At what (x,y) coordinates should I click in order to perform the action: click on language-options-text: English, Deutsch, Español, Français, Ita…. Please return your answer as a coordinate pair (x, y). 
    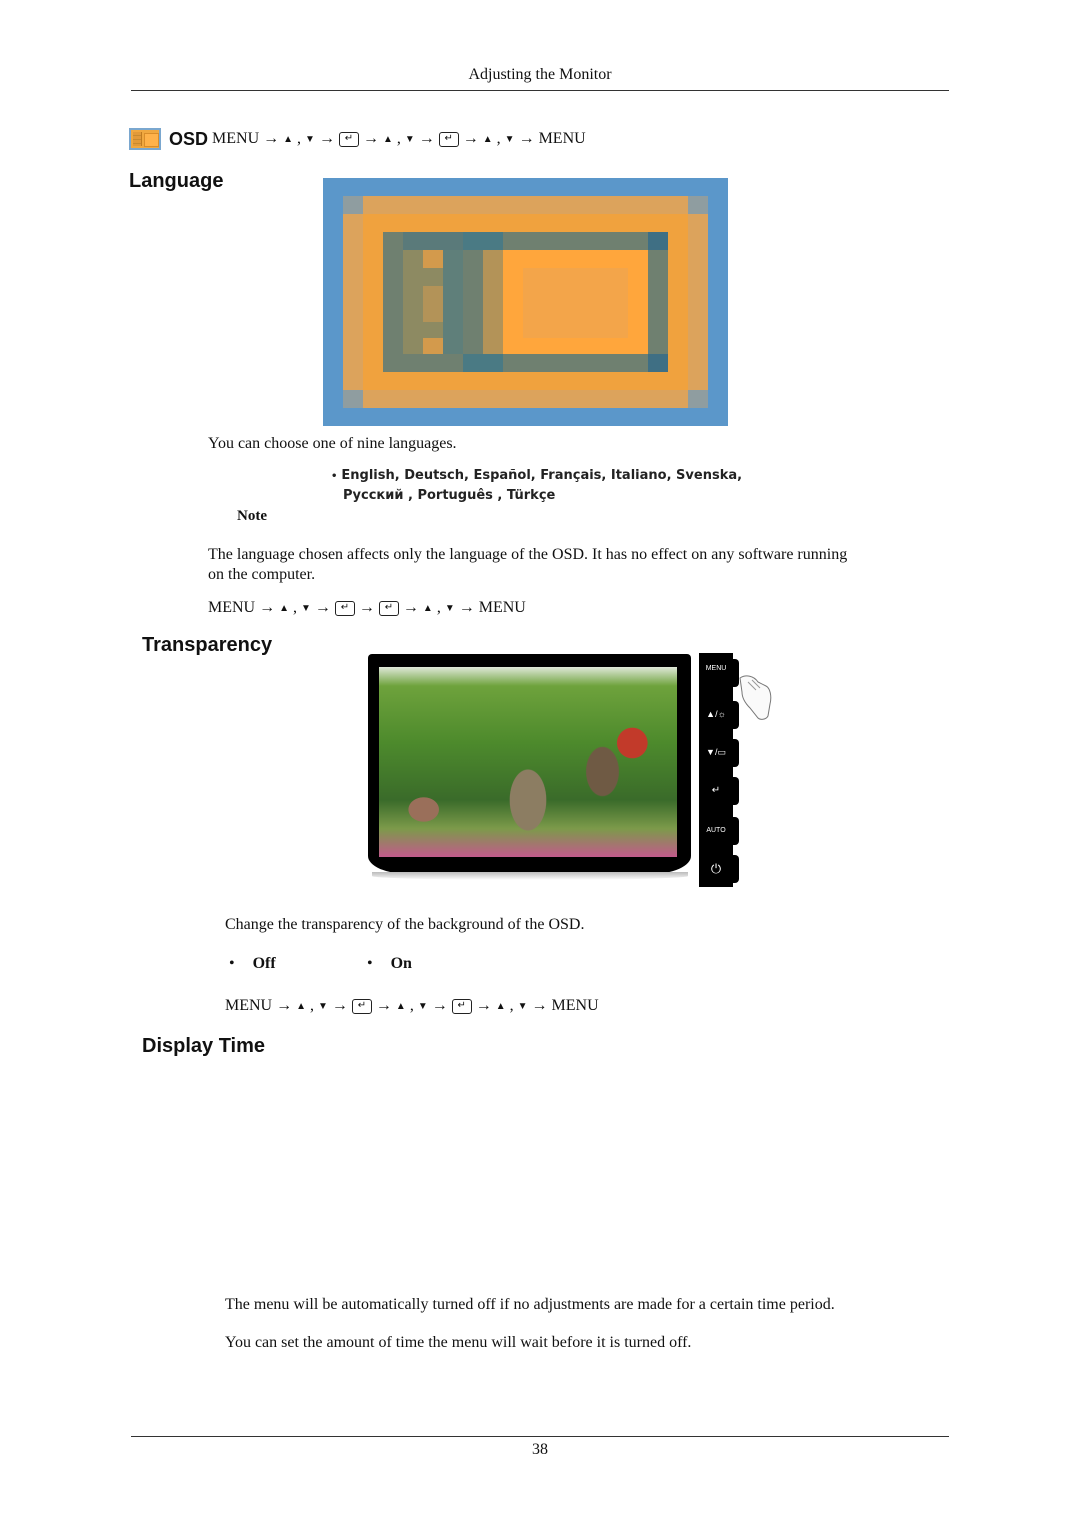
    Looking at the image, I should click on (542, 475).